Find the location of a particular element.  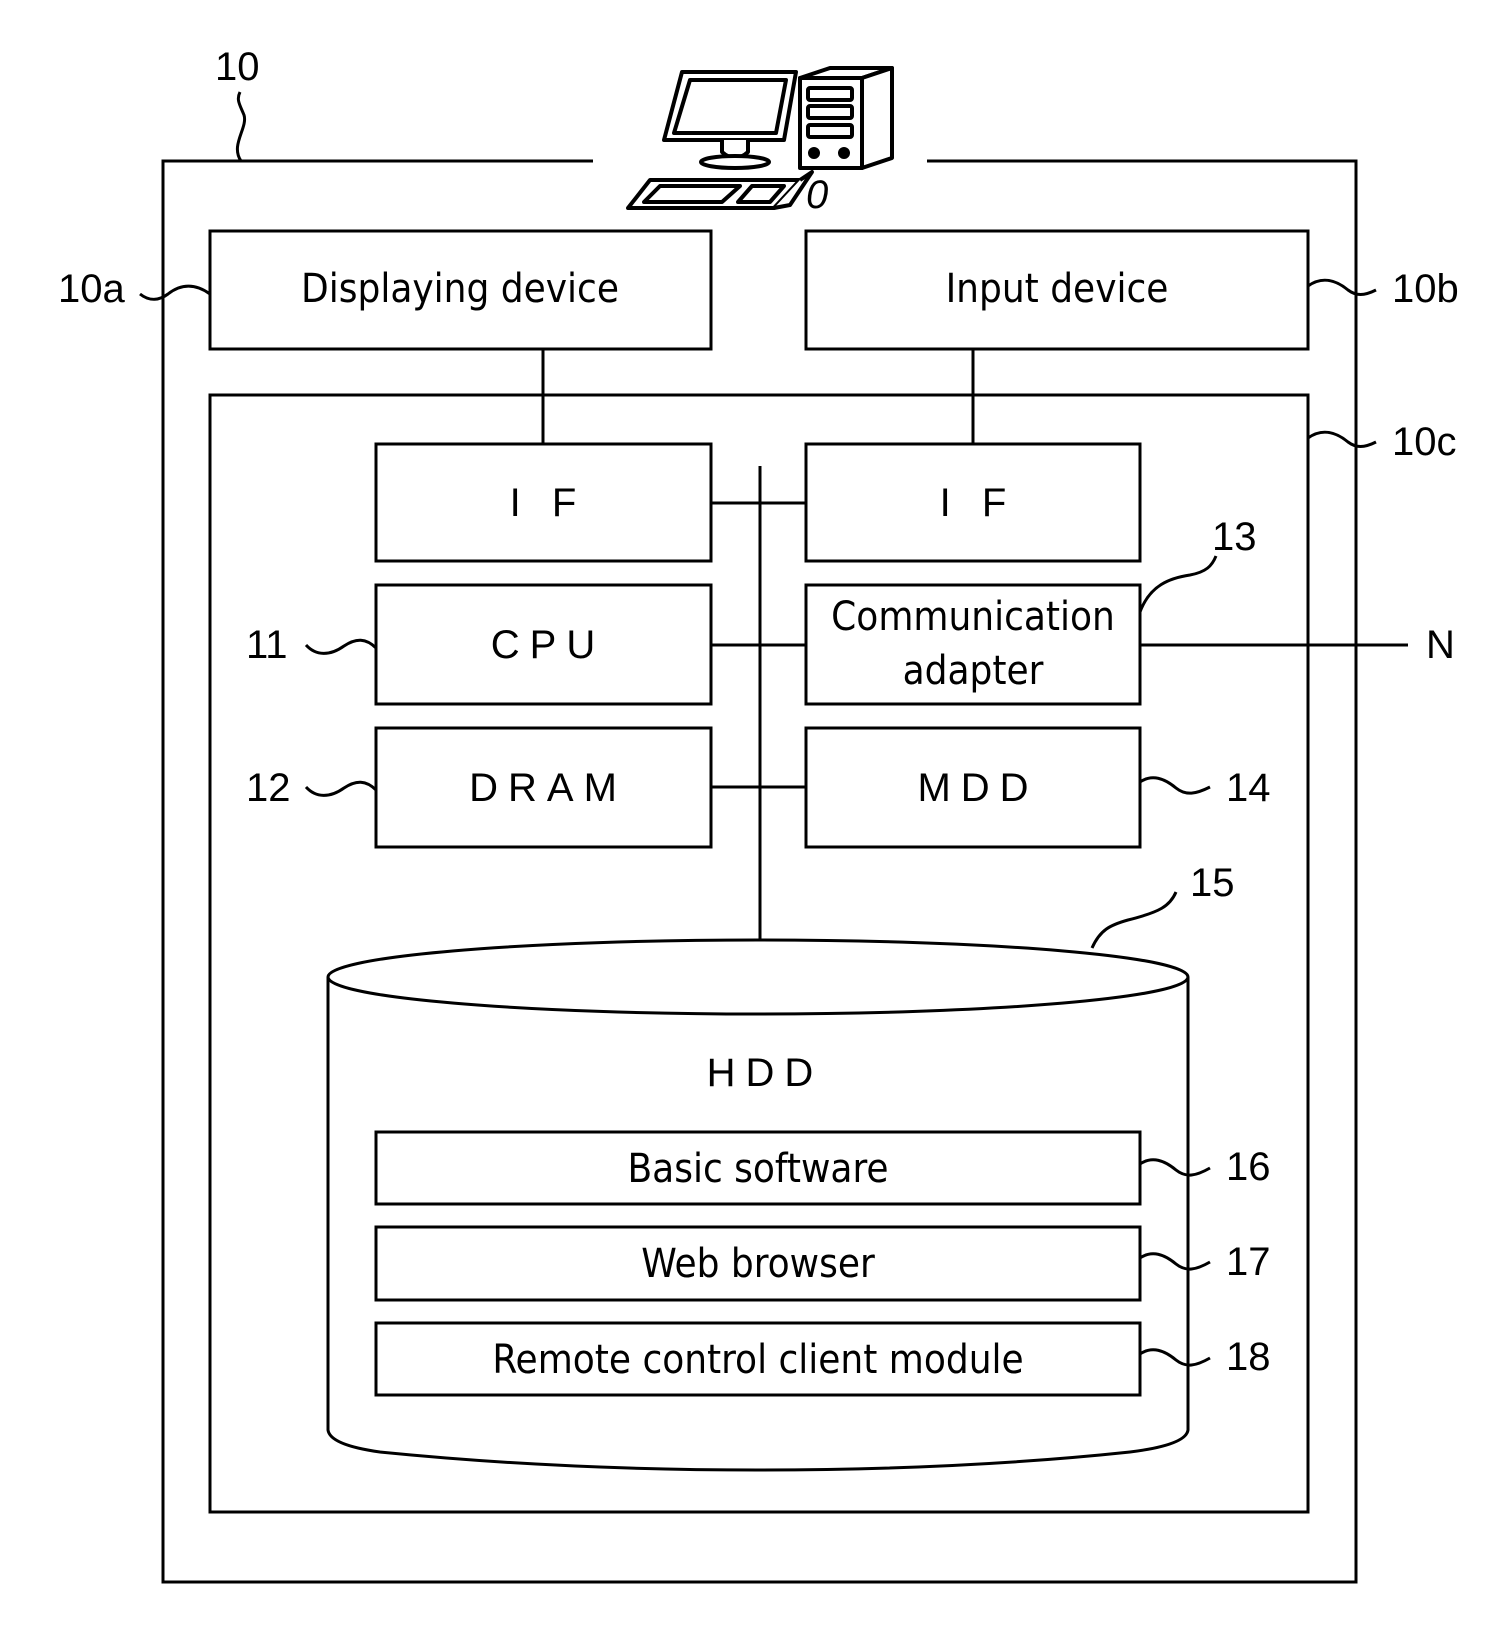

ref-label-13: 13 is located at coordinates (1234, 537).